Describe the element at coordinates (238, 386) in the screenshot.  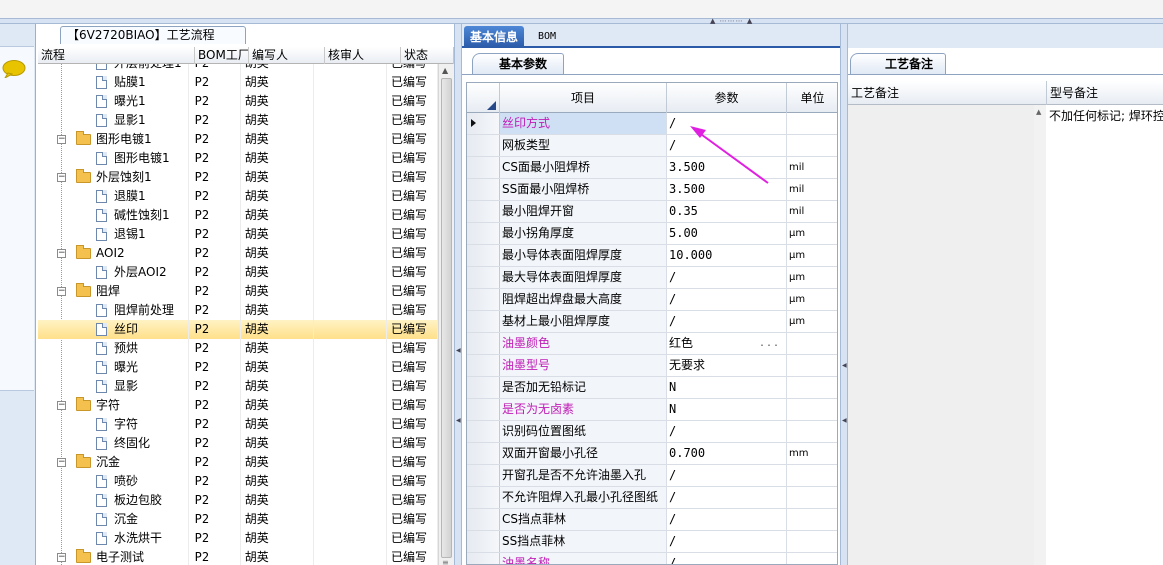
I see `tree-row: 显影 P2 胡英 已编写` at that location.